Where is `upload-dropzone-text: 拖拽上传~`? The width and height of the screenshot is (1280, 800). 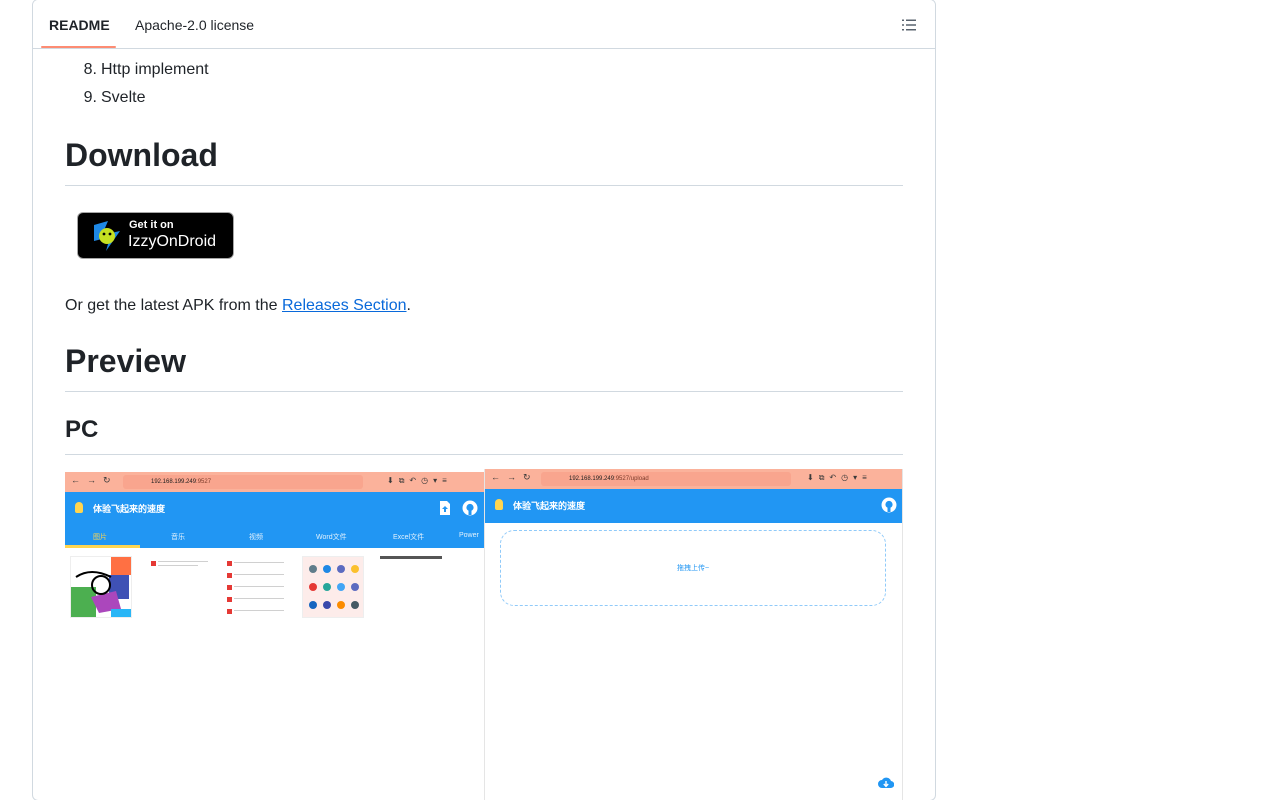
upload-dropzone-text: 拖拽上传~ is located at coordinates (693, 568).